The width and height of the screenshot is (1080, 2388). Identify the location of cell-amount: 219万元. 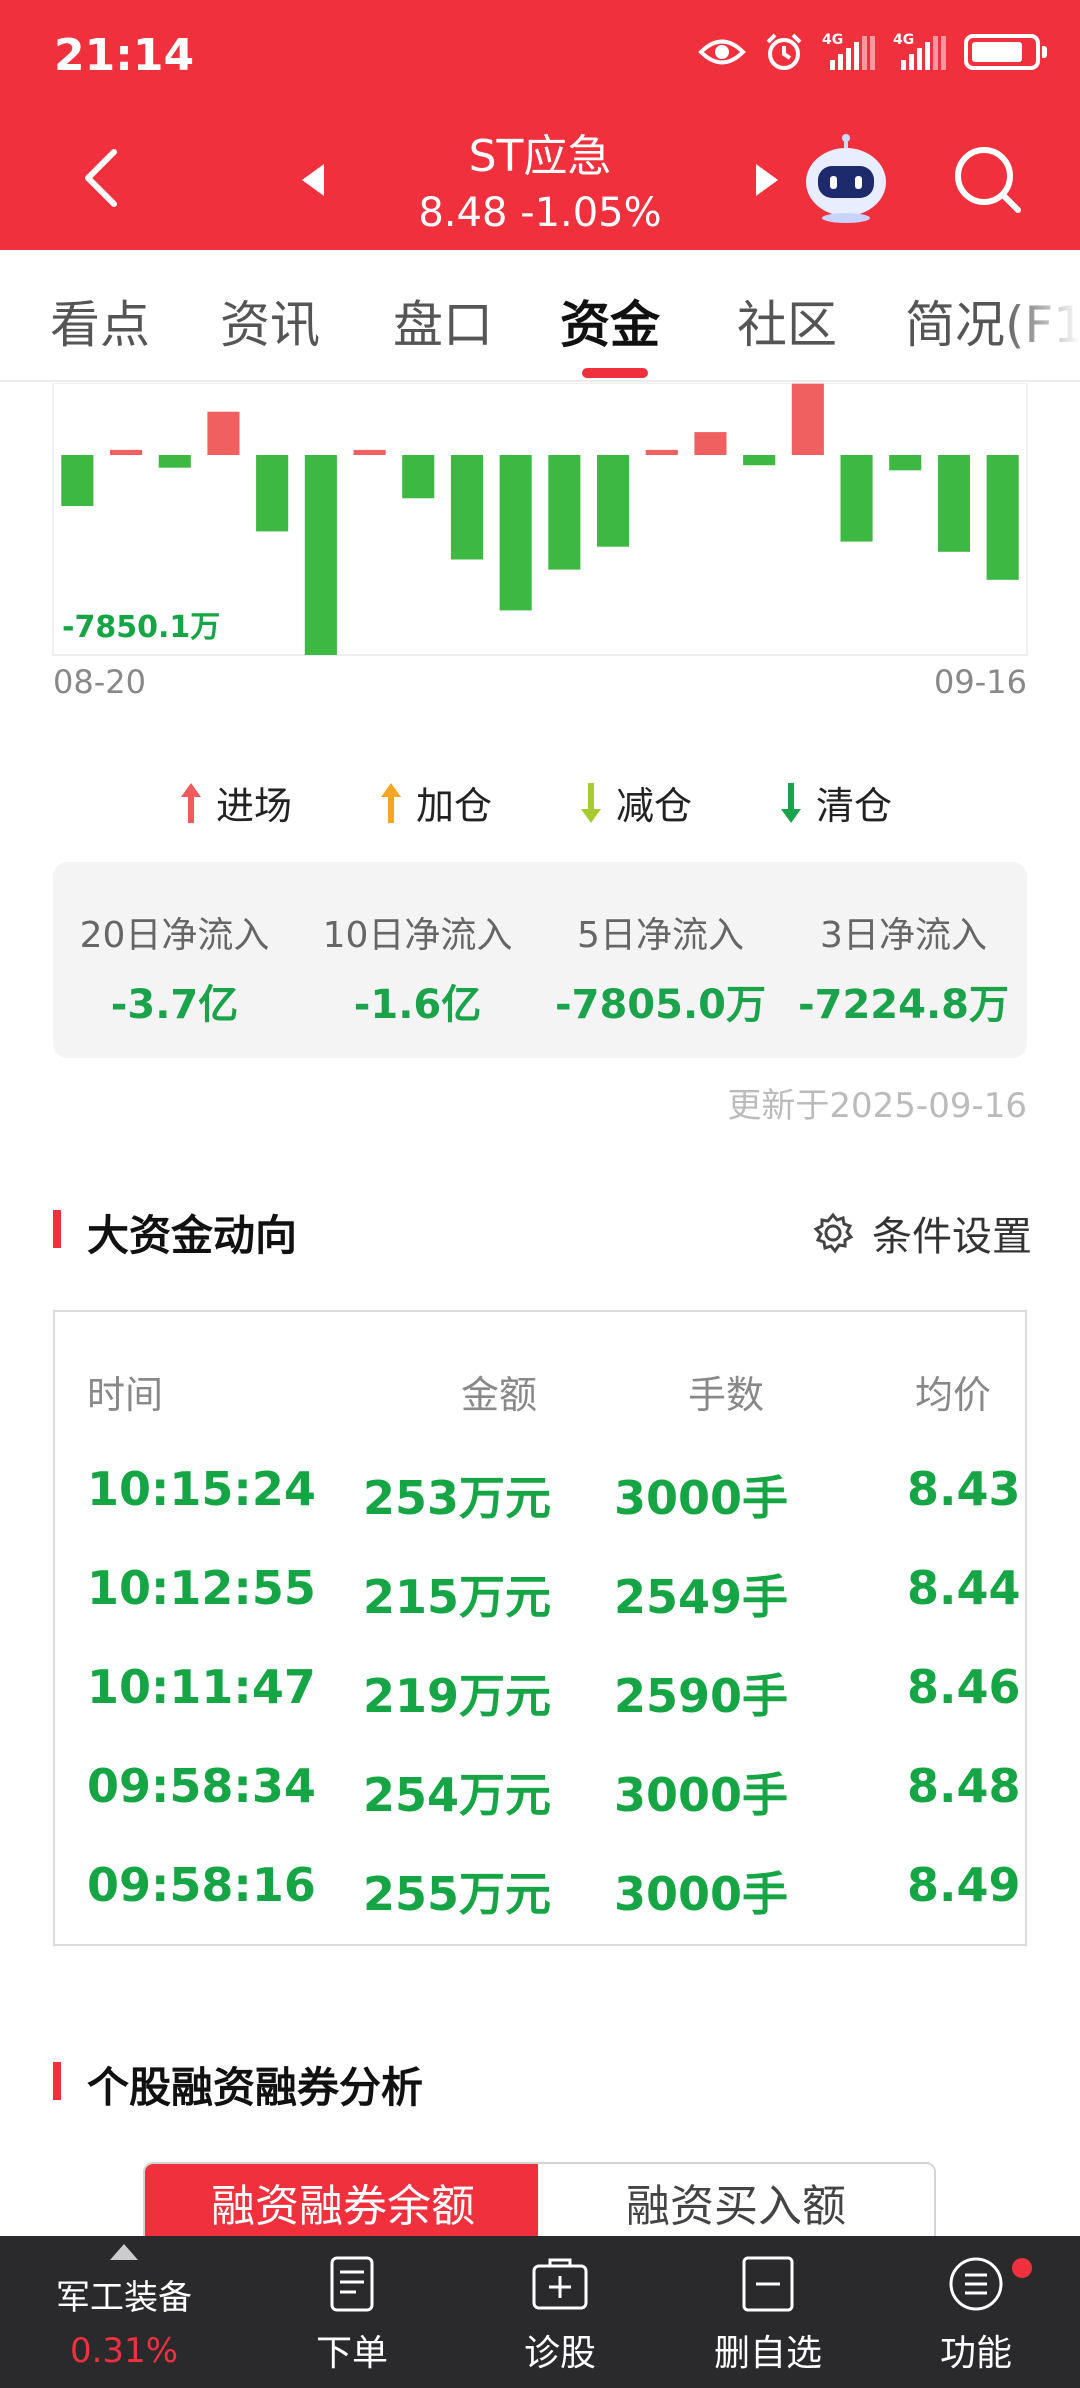
(457, 1696).